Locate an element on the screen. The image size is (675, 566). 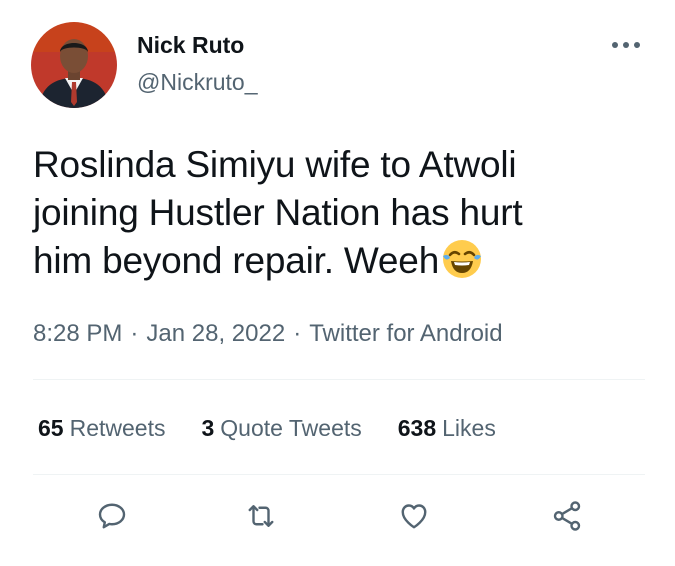
retweet-icon is located at coordinates (261, 516).